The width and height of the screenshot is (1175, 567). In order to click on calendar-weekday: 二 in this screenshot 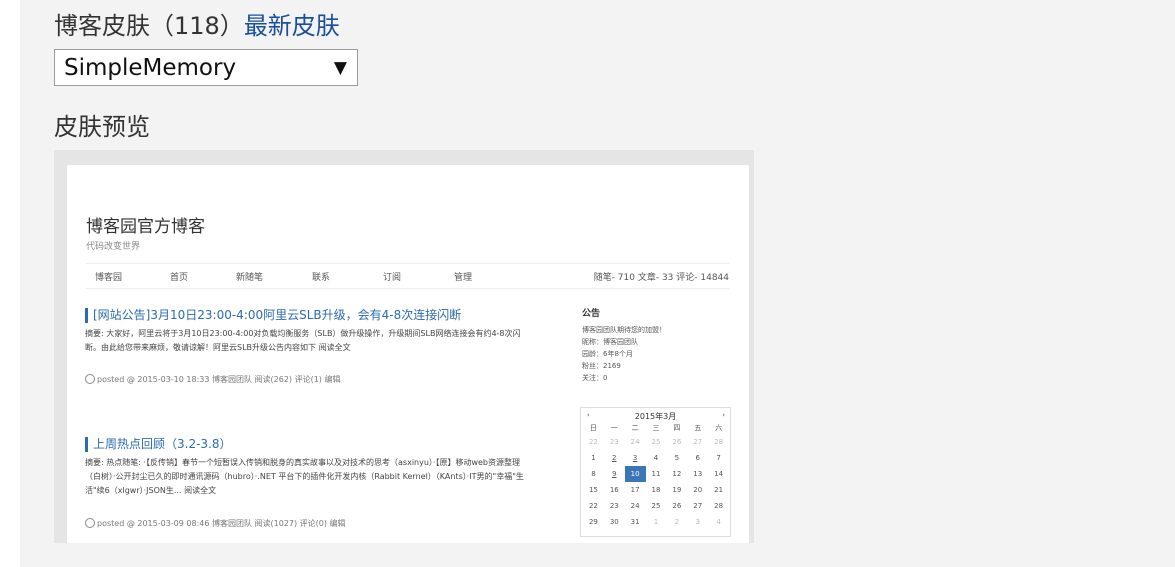, I will do `click(635, 428)`.